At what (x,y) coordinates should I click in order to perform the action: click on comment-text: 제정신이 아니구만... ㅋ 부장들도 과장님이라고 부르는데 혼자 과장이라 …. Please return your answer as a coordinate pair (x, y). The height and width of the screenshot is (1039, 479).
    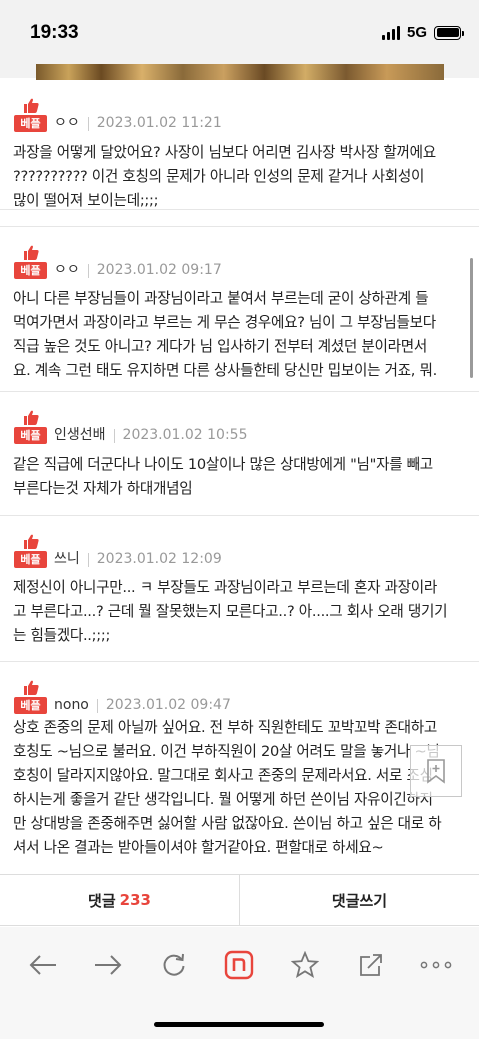
    Looking at the image, I should click on (230, 611).